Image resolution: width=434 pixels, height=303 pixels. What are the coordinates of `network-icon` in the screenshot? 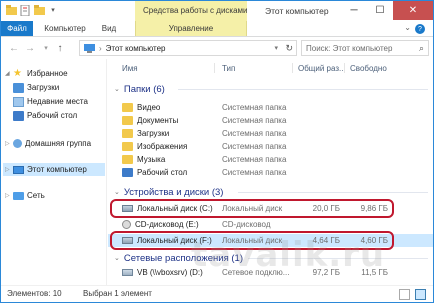 It's located at (18, 195).